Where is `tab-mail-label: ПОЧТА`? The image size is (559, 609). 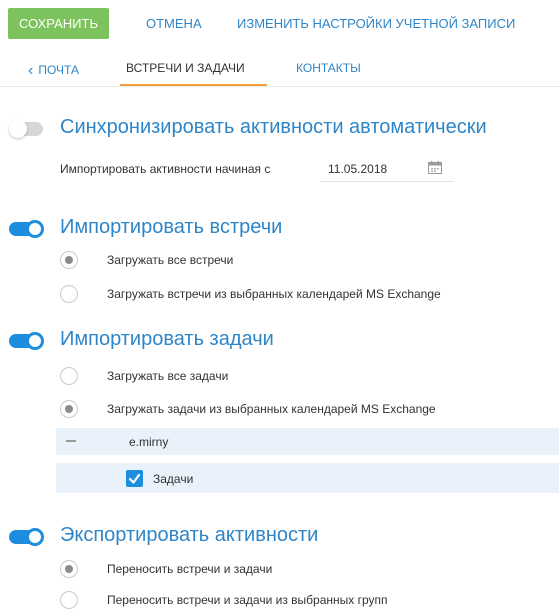 tab-mail-label: ПОЧТА is located at coordinates (58, 70).